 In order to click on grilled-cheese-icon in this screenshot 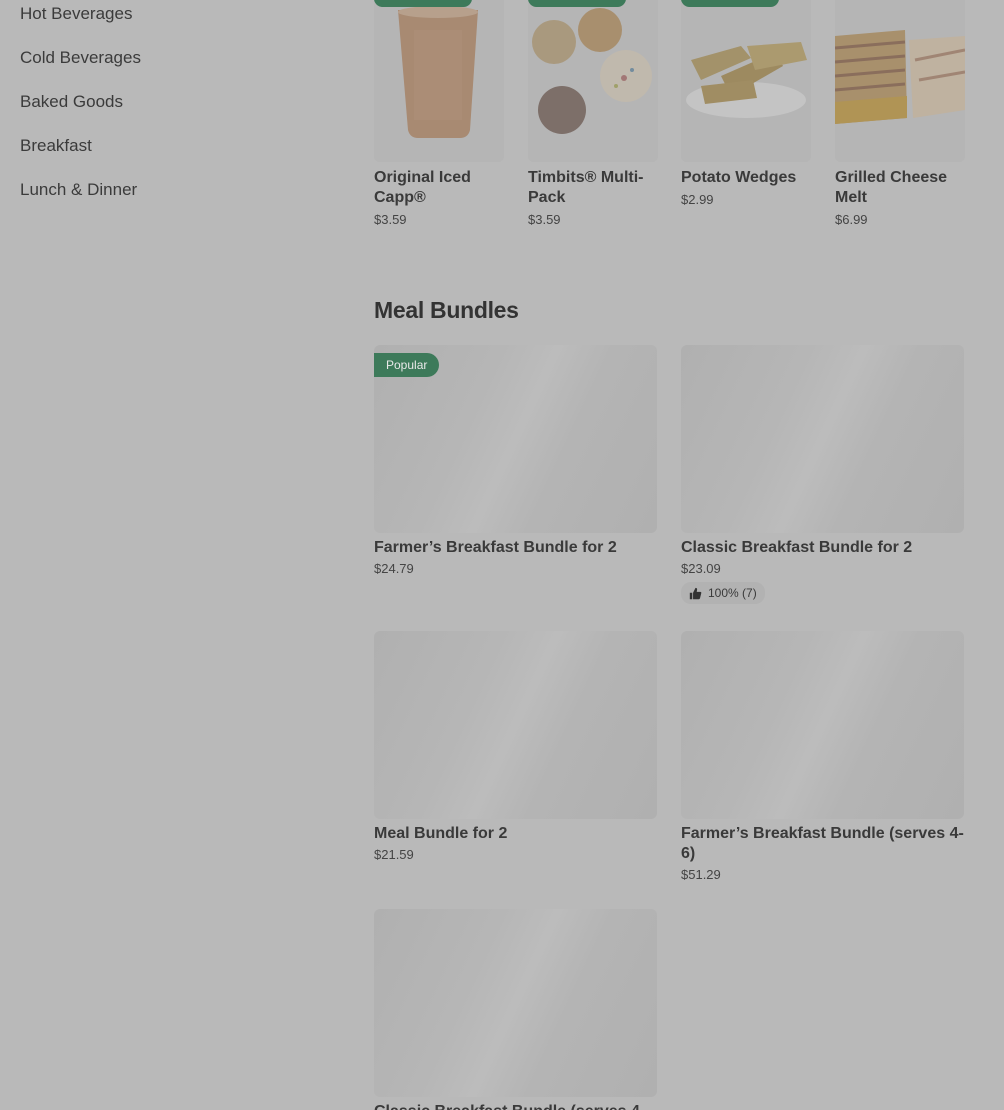, I will do `click(900, 81)`.